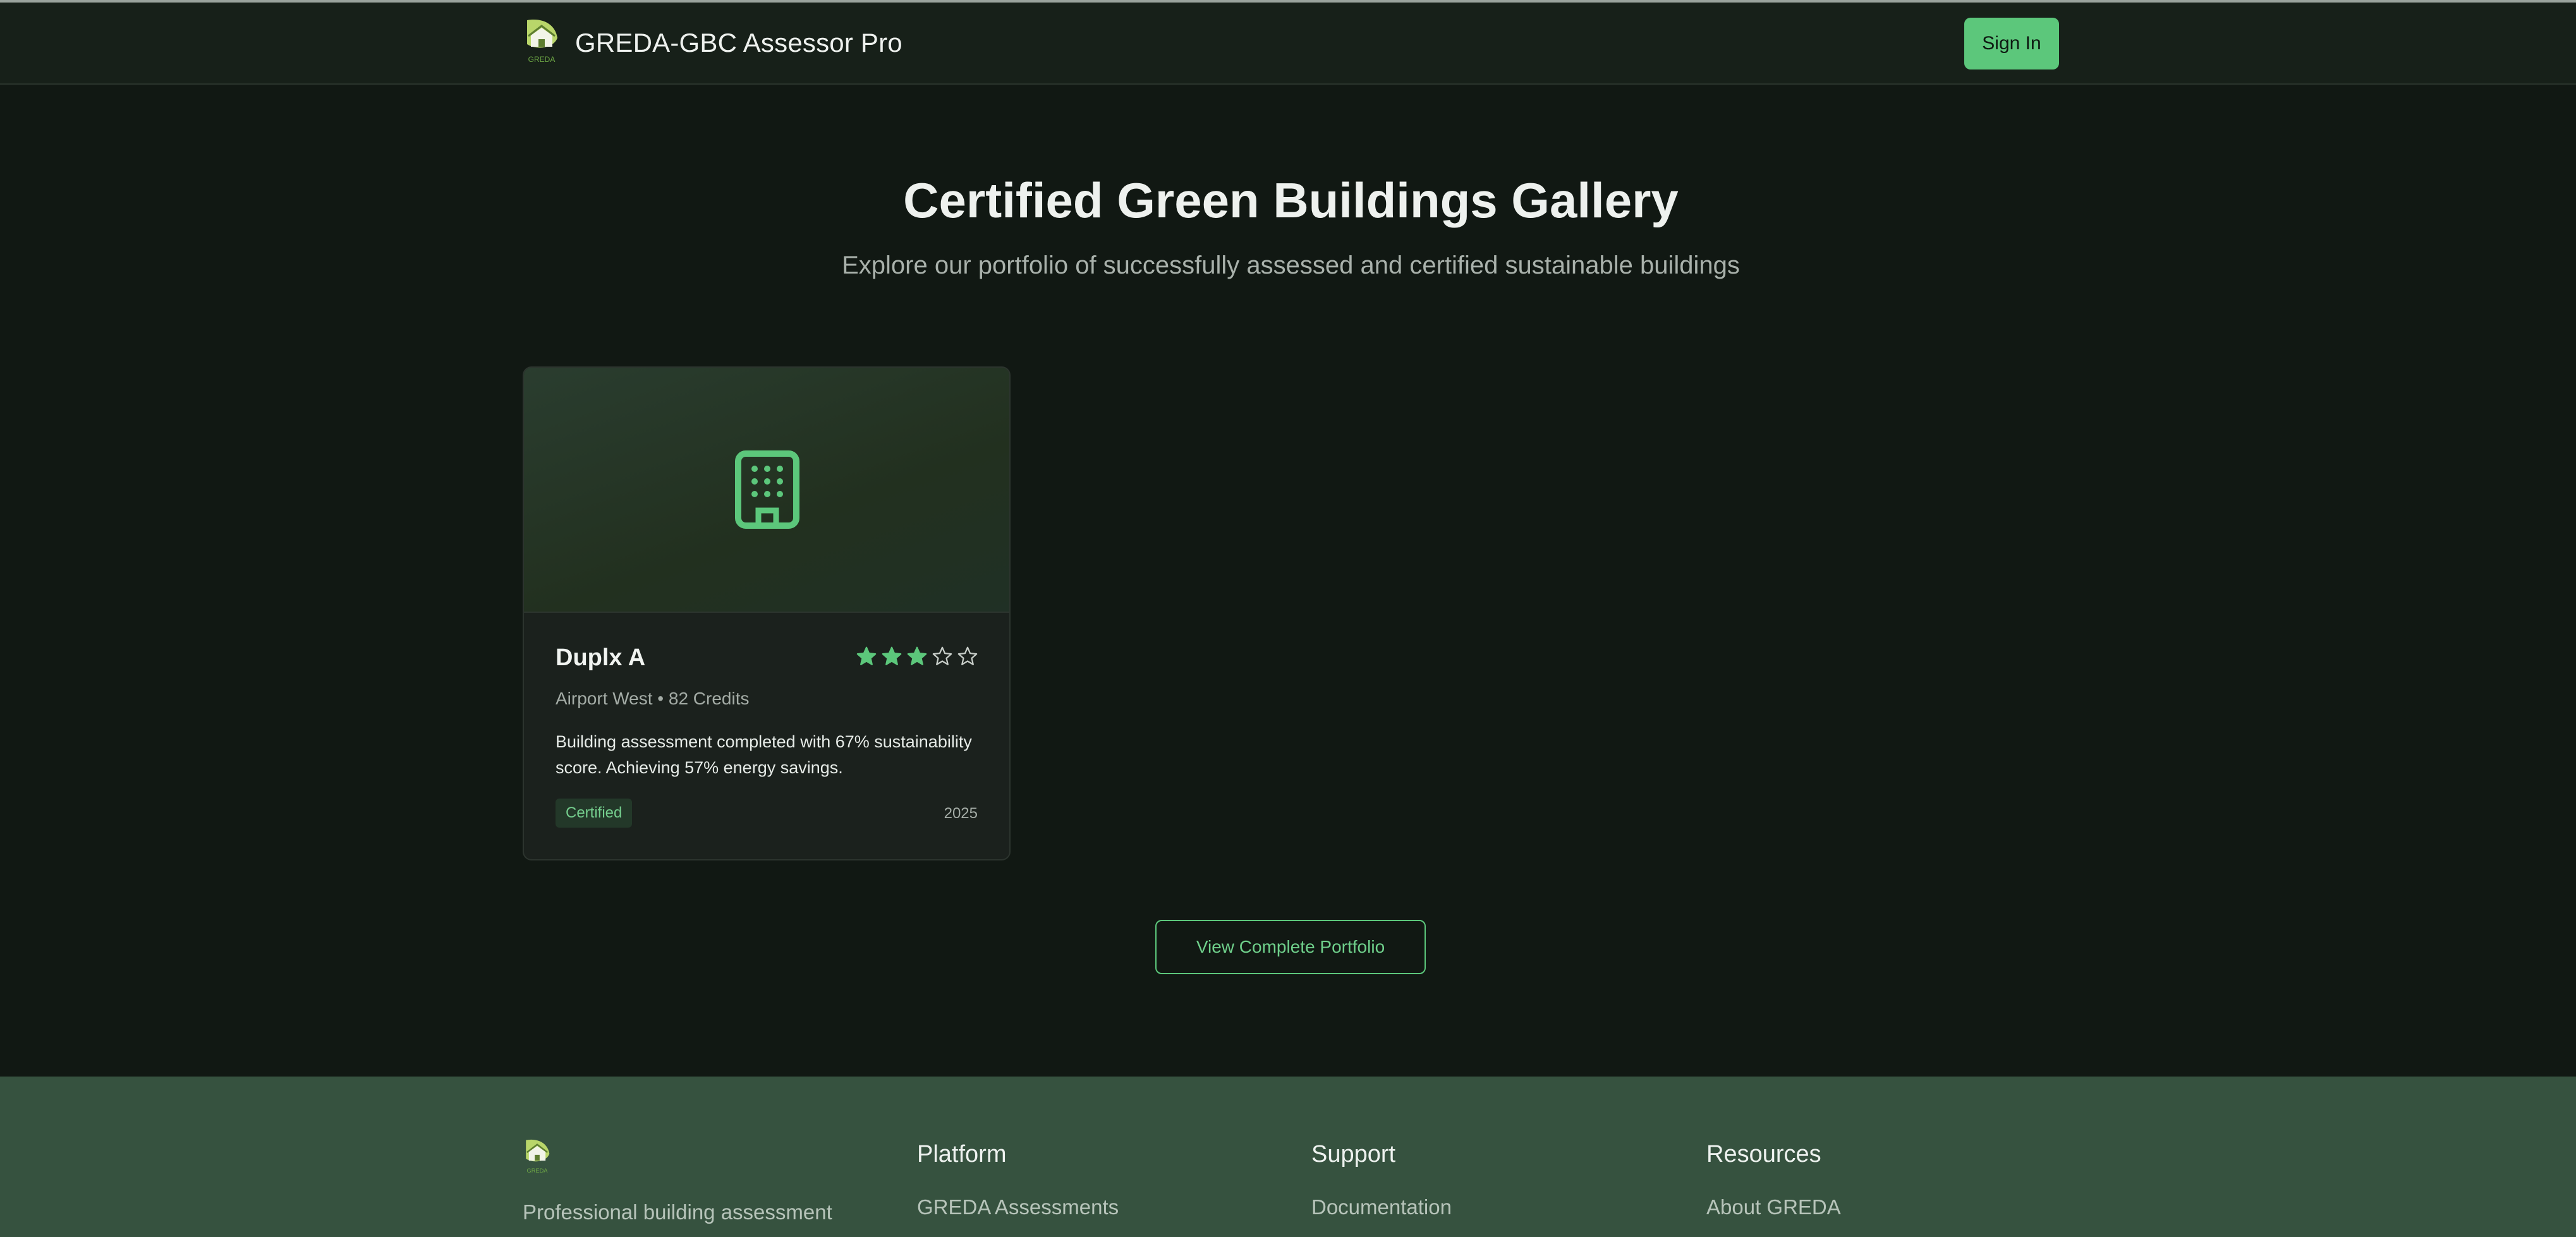  Describe the element at coordinates (1381, 1207) in the screenshot. I see `footer-link-documentation: Documentation` at that location.